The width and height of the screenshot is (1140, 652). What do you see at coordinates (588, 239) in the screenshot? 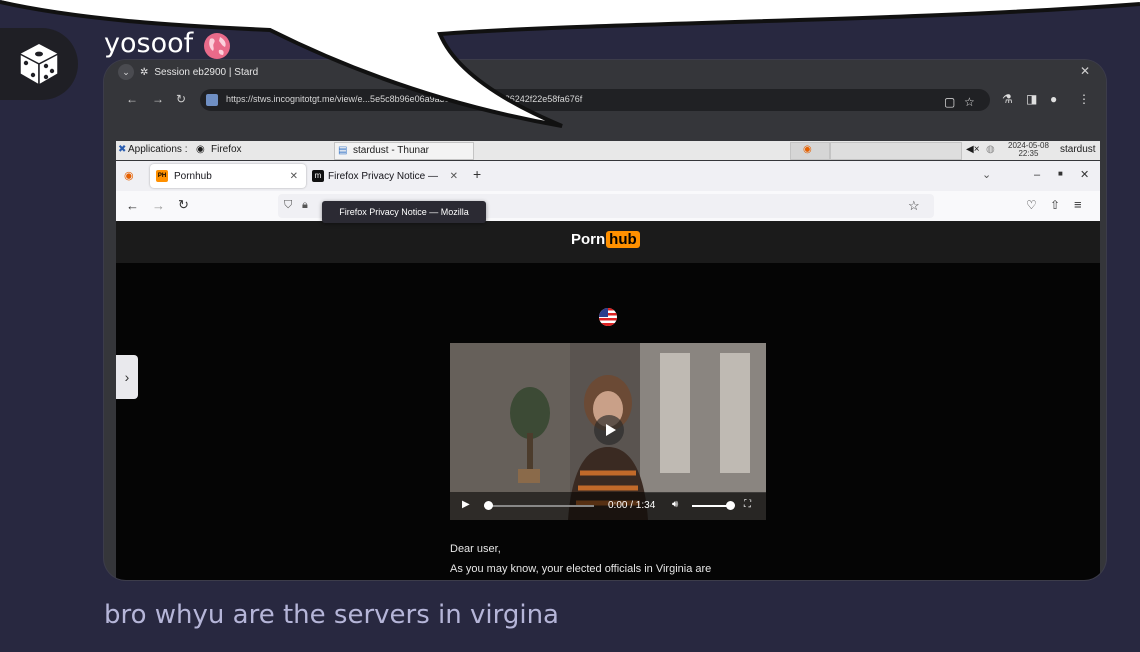
I see `logo-left: Porn` at bounding box center [588, 239].